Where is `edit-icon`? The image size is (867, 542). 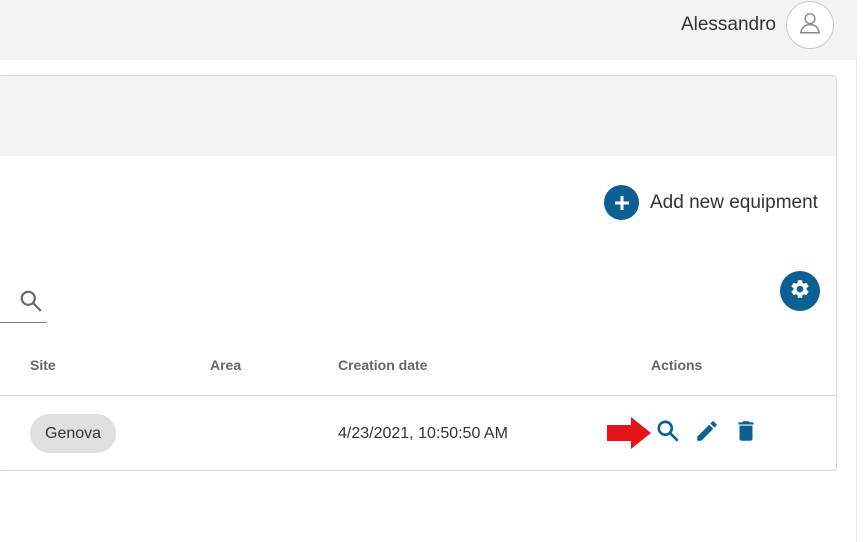
edit-icon is located at coordinates (707, 433).